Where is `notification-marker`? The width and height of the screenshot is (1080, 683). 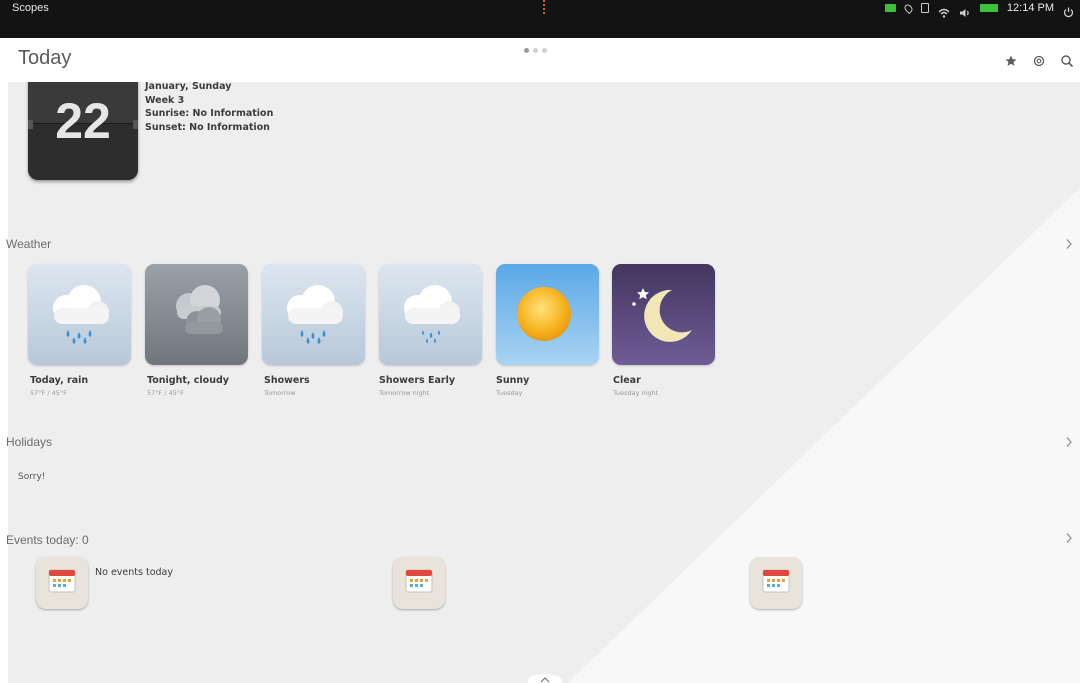
notification-marker is located at coordinates (544, 7).